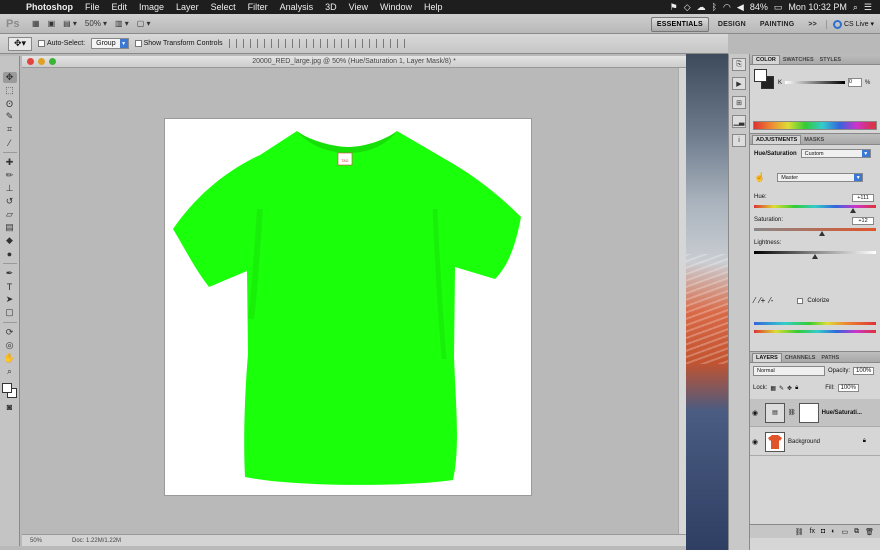 Image resolution: width=880 pixels, height=550 pixels. I want to click on lock-pixels-icon: ✎, so click(781, 388).